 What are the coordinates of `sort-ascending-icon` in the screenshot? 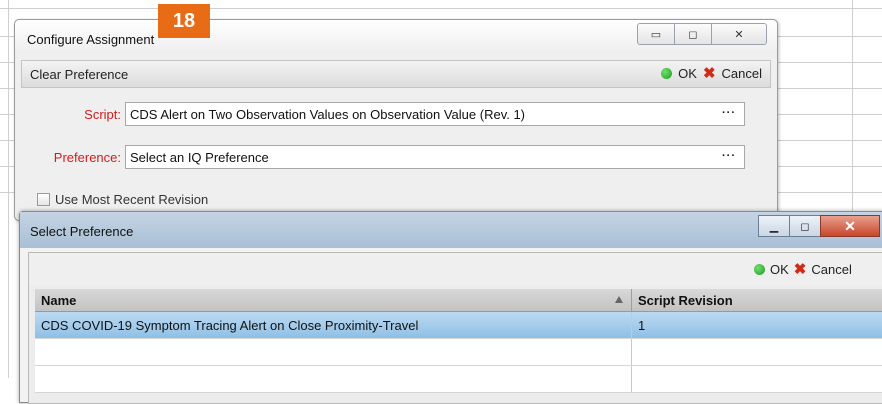 It's located at (619, 299).